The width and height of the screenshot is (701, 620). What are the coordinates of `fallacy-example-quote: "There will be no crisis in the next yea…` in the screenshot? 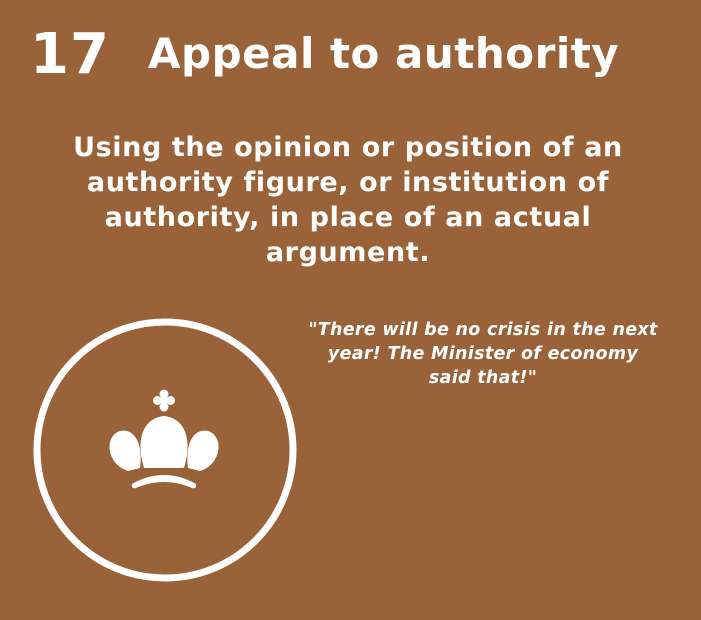 It's located at (483, 354).